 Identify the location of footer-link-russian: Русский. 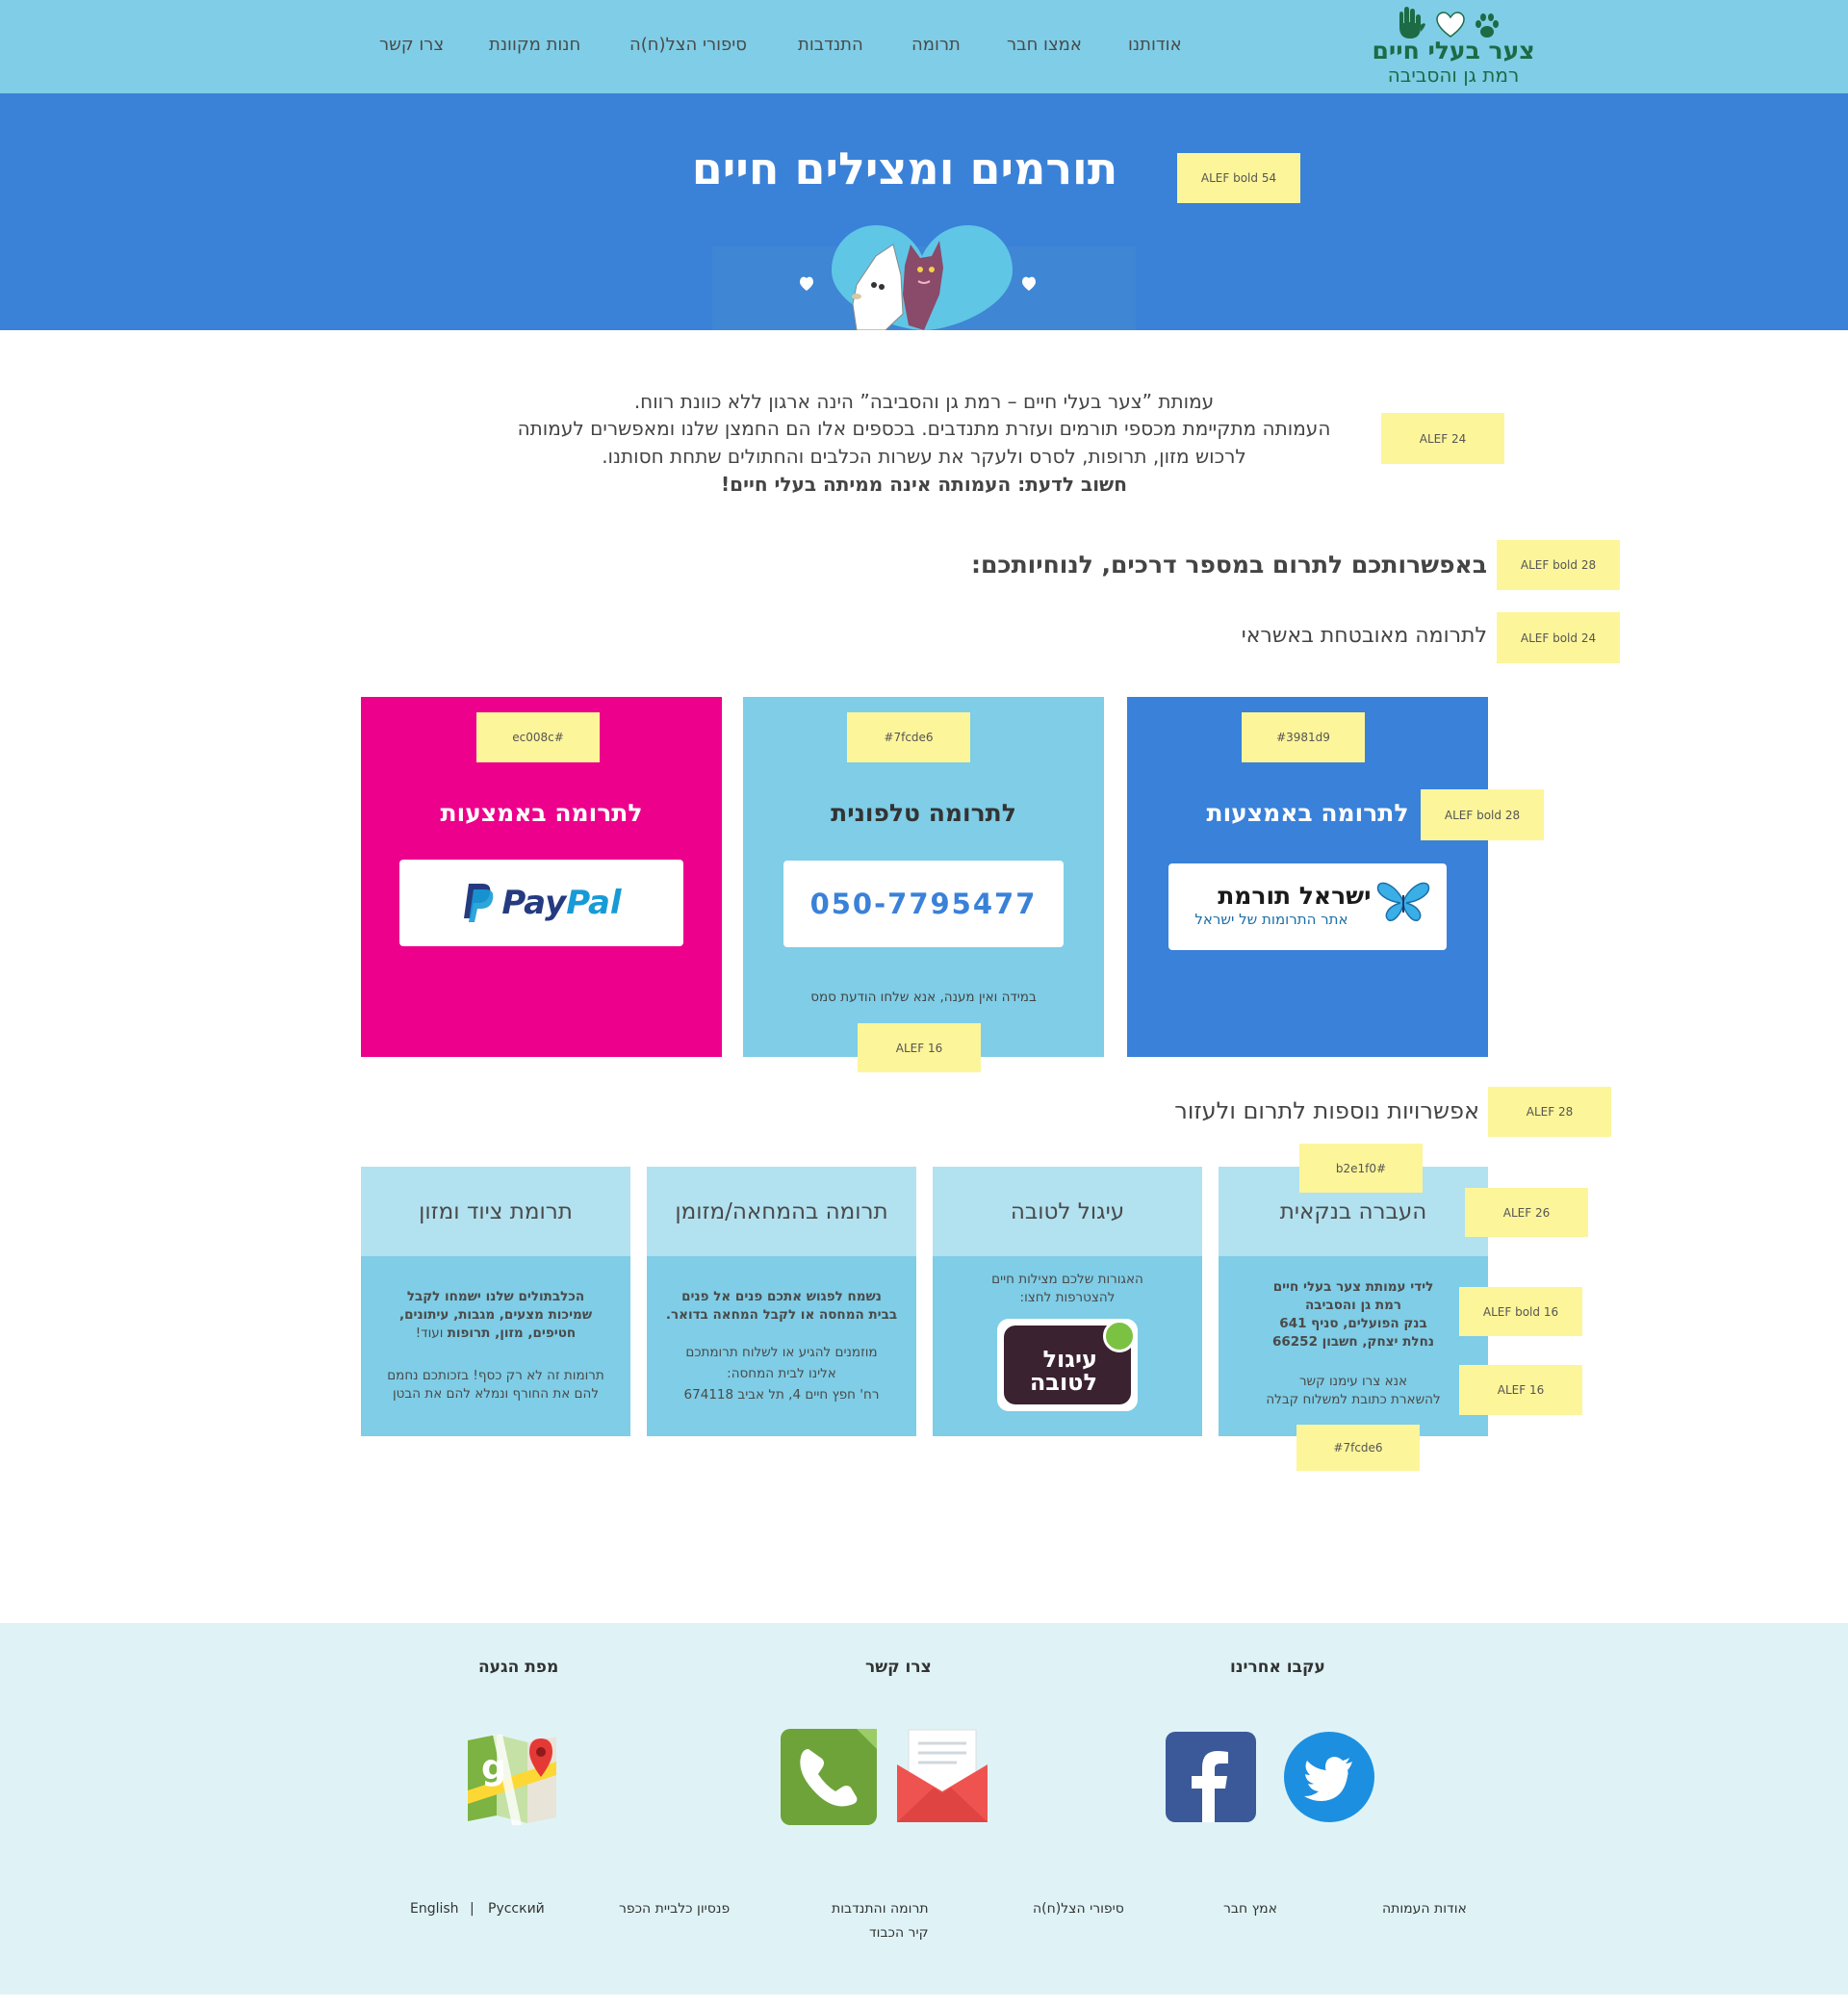
(516, 1909).